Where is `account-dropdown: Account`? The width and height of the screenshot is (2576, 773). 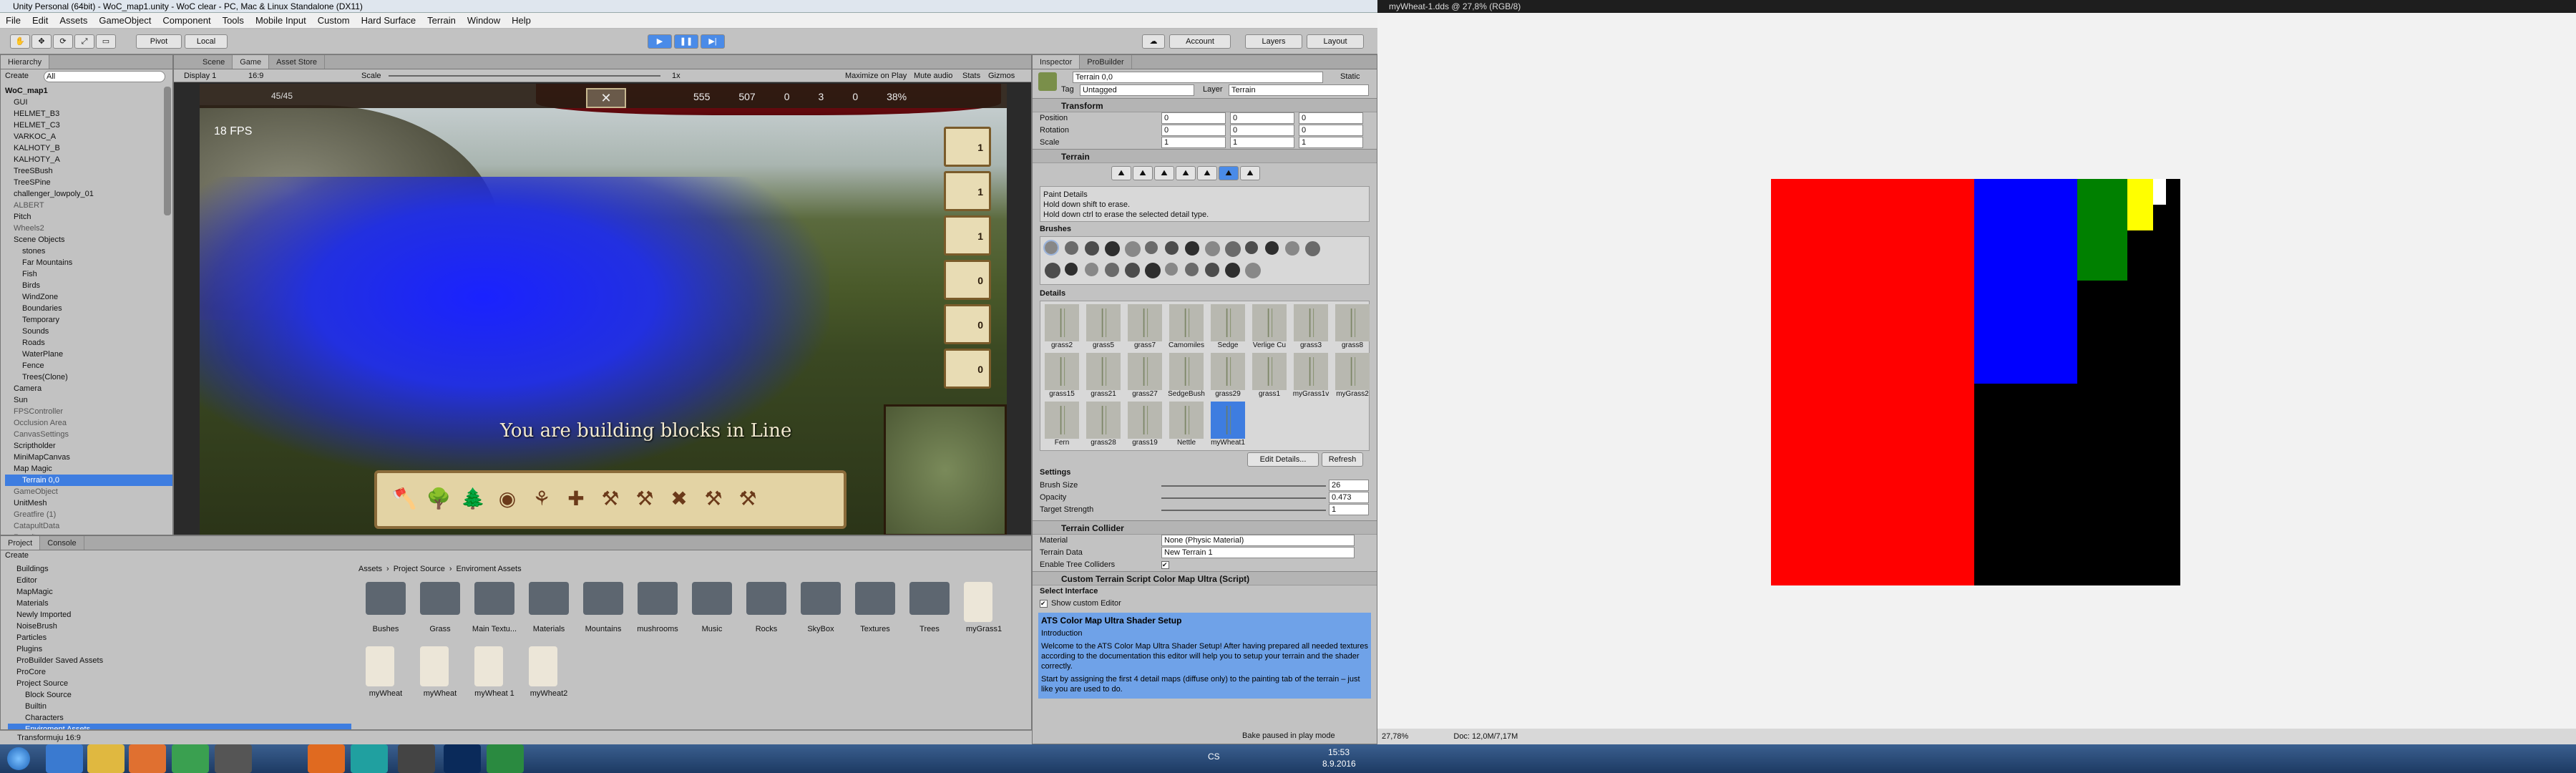 account-dropdown: Account is located at coordinates (1200, 42).